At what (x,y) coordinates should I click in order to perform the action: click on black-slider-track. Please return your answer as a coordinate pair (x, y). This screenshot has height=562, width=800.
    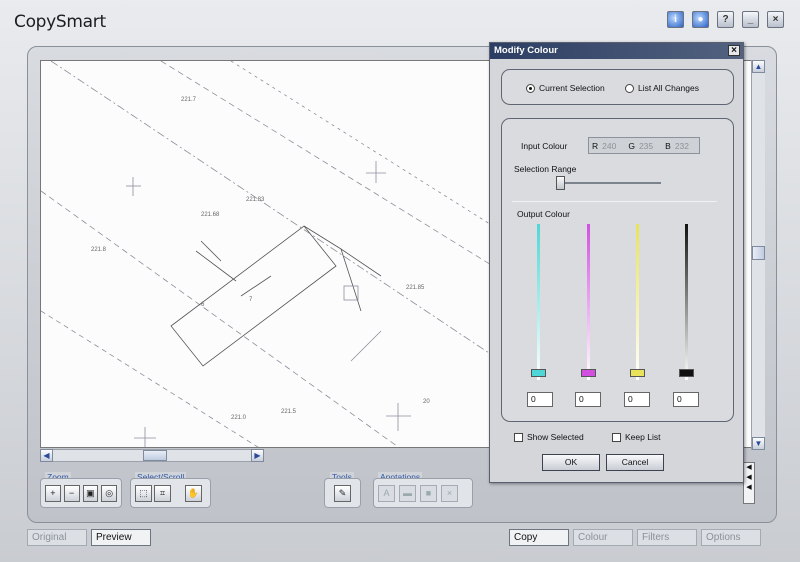
    Looking at the image, I should click on (686, 302).